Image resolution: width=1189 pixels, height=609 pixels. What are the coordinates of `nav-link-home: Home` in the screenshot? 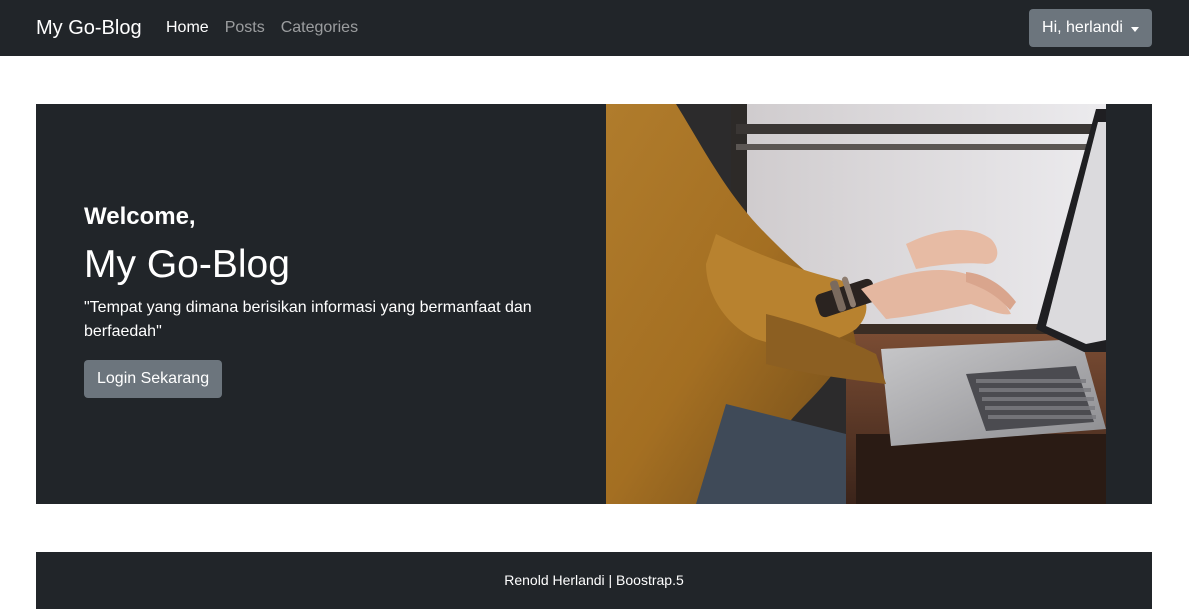 It's located at (187, 28).